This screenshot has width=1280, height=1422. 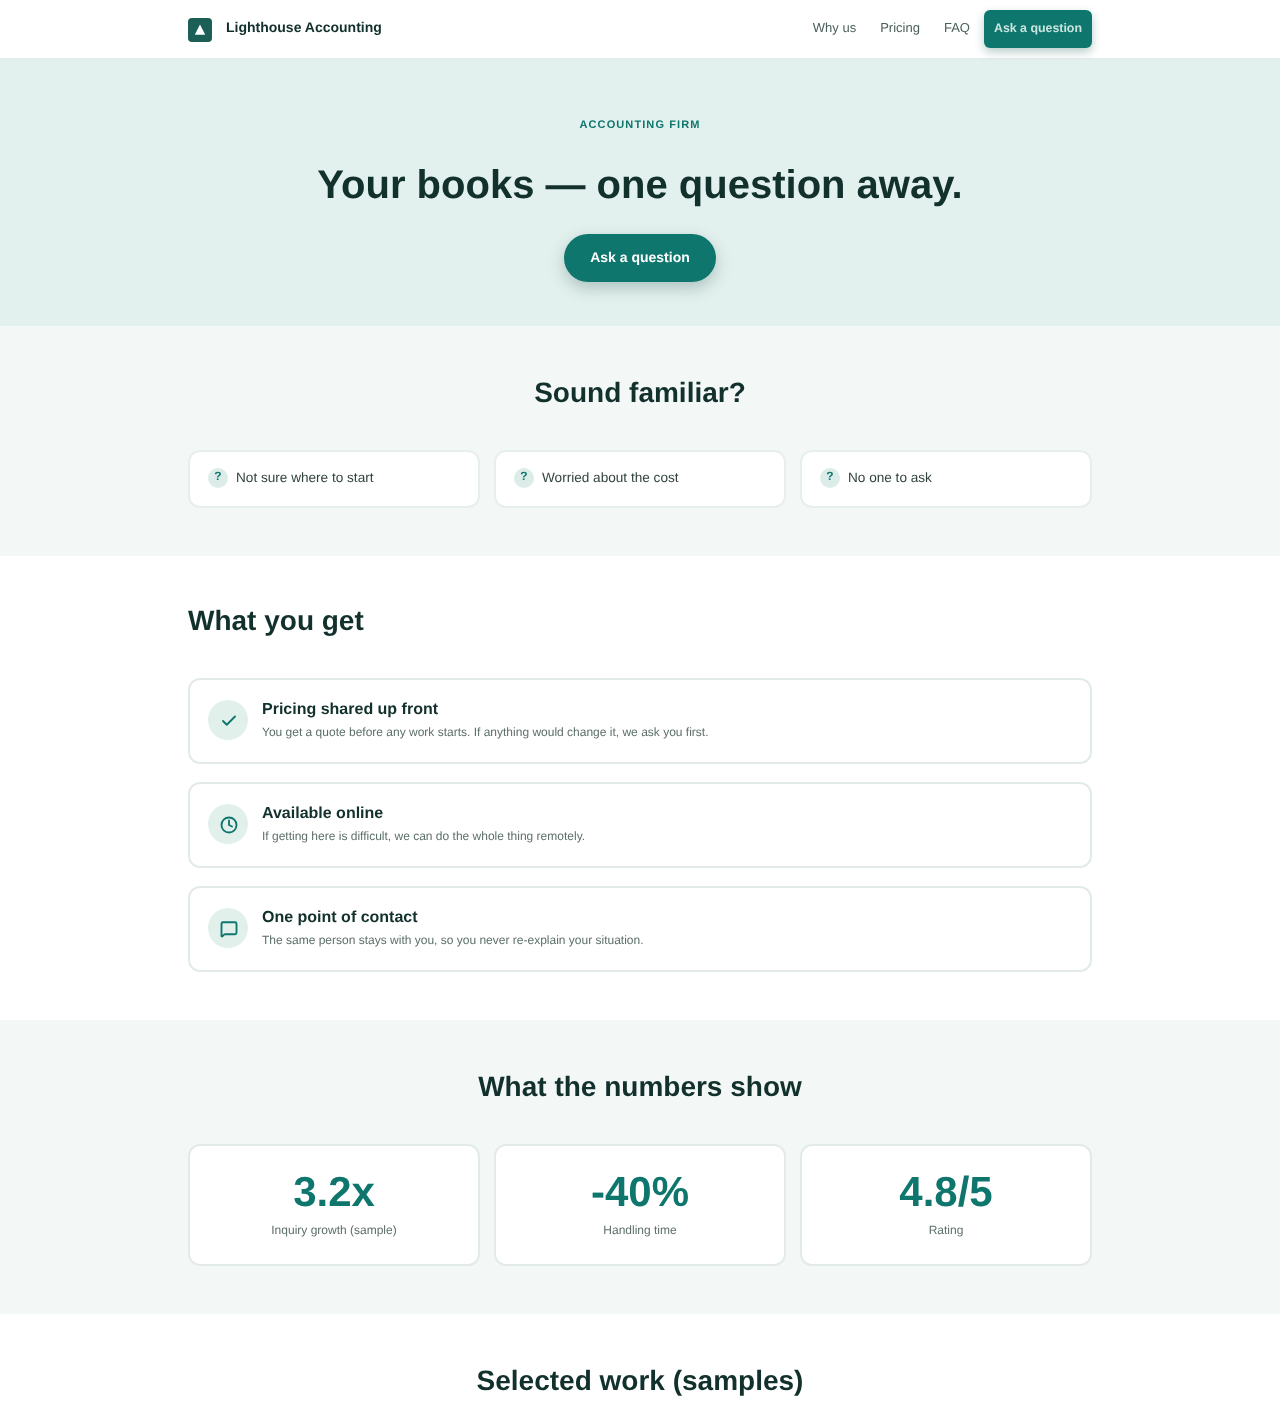 I want to click on section-title: What the numbers show, so click(x=640, y=1087).